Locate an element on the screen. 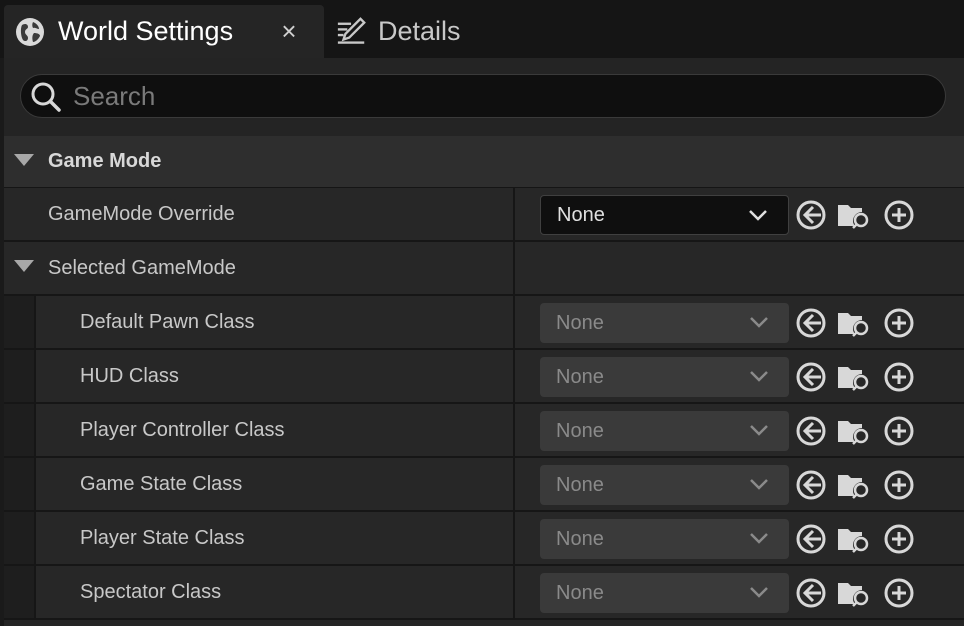 Image resolution: width=964 pixels, height=626 pixels. property-name-cell: Spectator Class is located at coordinates (259, 592).